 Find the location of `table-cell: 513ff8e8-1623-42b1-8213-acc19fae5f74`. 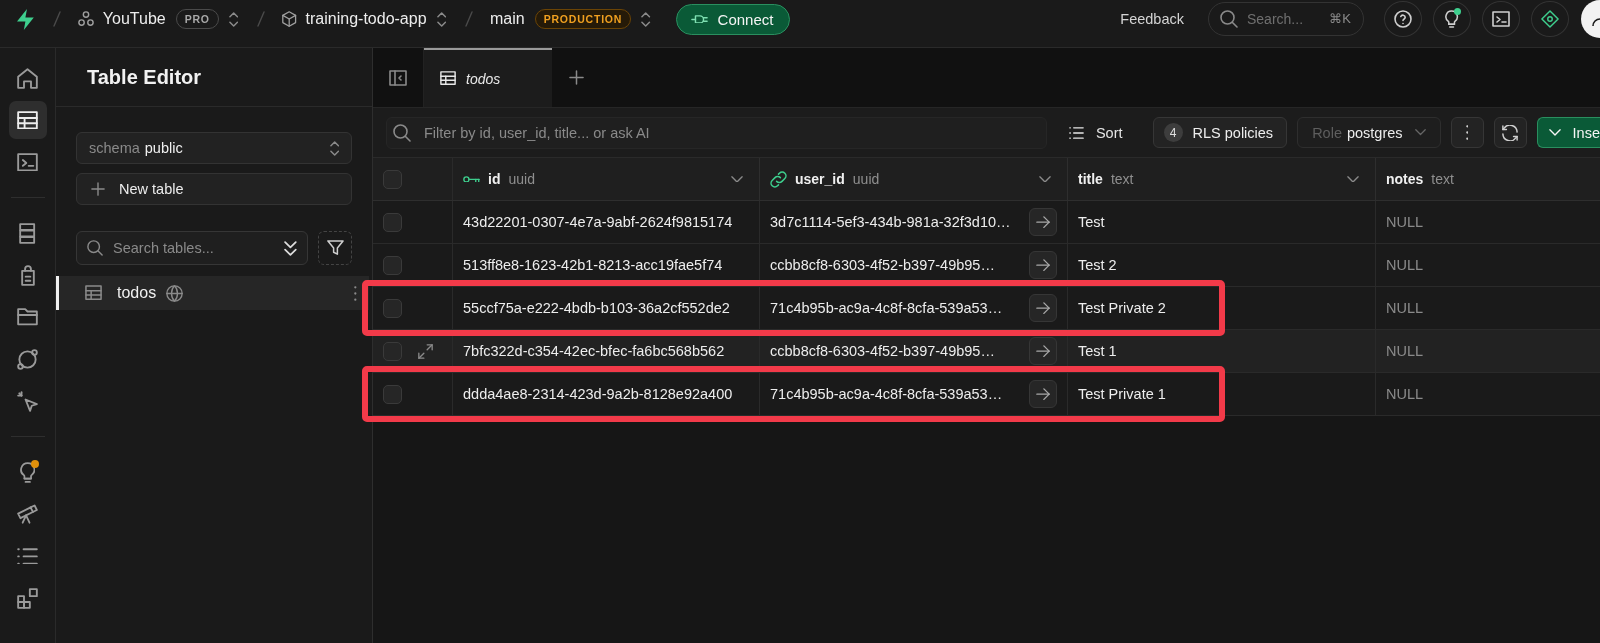

table-cell: 513ff8e8-1623-42b1-8213-acc19fae5f74 is located at coordinates (606, 265).